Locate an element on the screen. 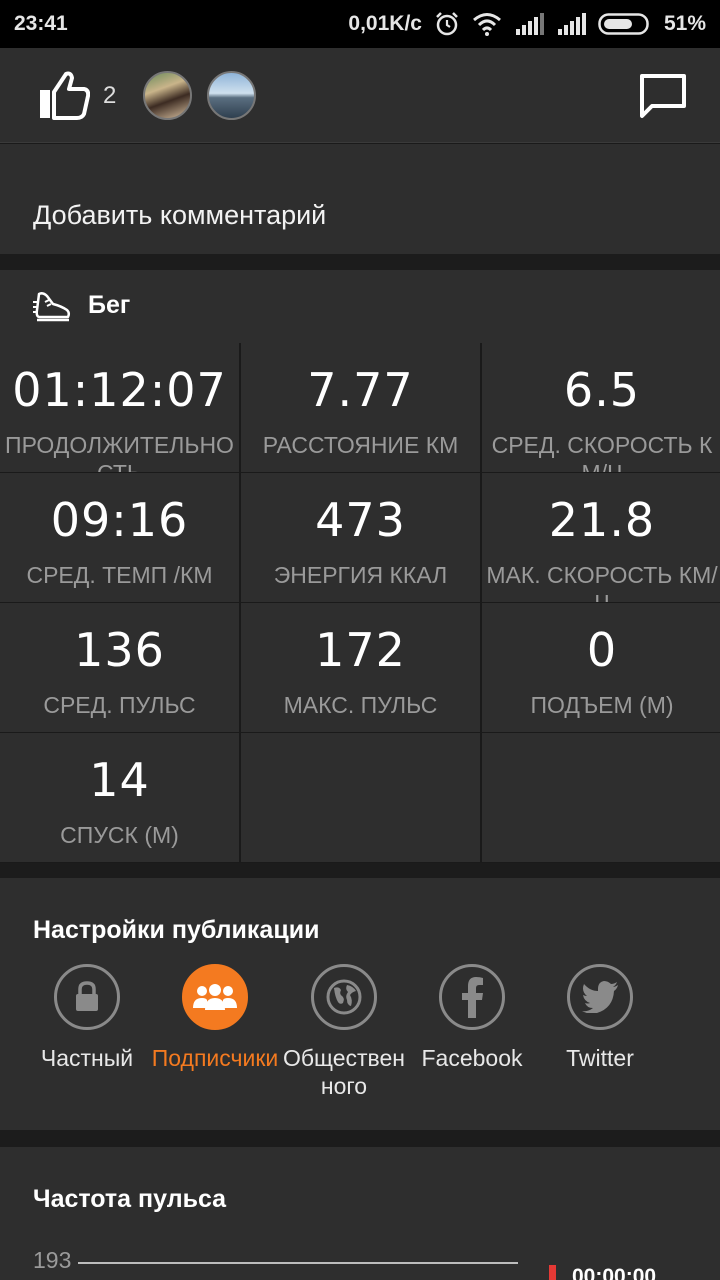 The width and height of the screenshot is (720, 1280). like-count: 2 is located at coordinates (109, 96).